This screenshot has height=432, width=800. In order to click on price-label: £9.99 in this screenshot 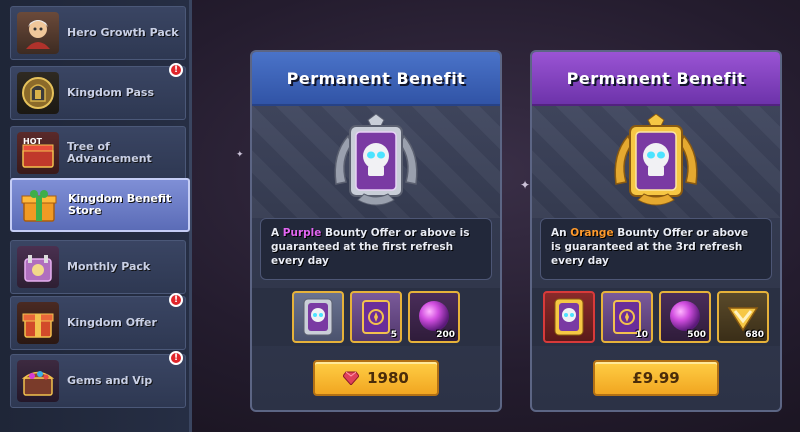, I will do `click(656, 378)`.